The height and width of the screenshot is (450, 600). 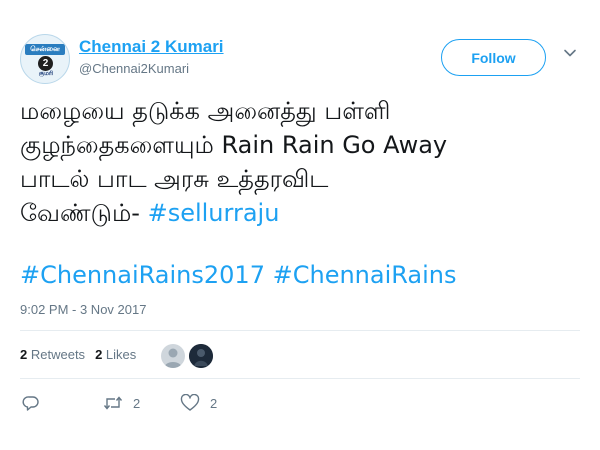 I want to click on like-button: 2, so click(x=198, y=403).